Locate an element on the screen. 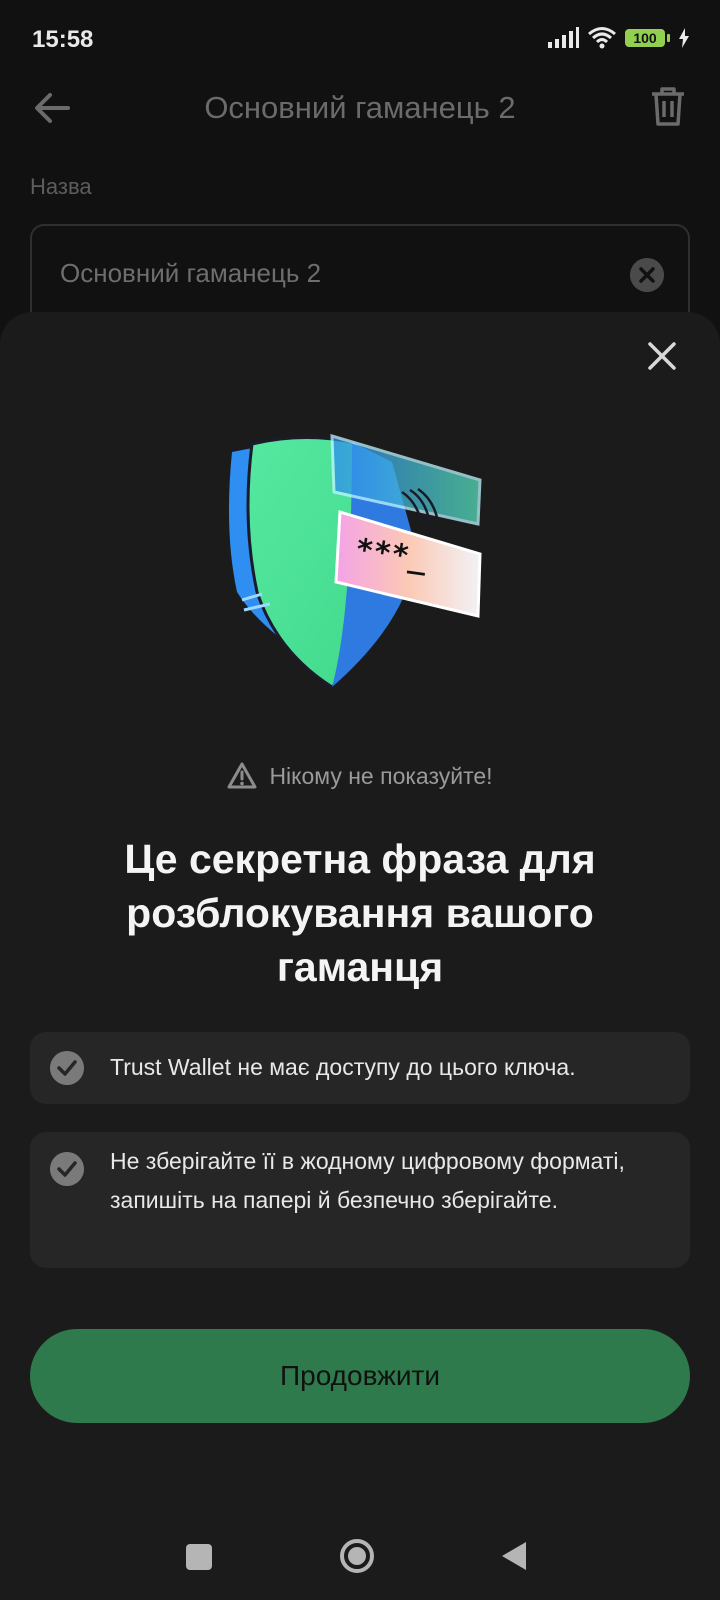 The width and height of the screenshot is (720, 1600). continue-button: Продовжити is located at coordinates (360, 1376).